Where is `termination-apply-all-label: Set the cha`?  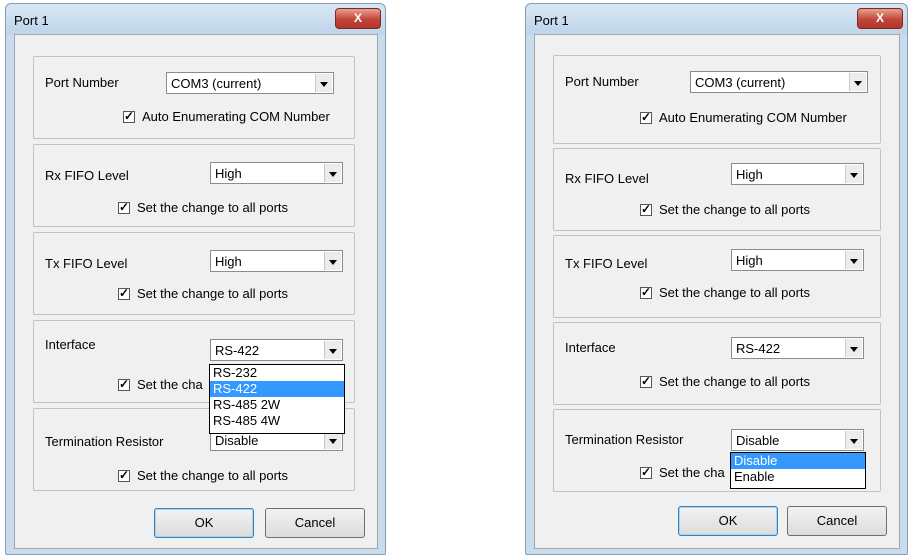 termination-apply-all-label: Set the cha is located at coordinates (692, 472).